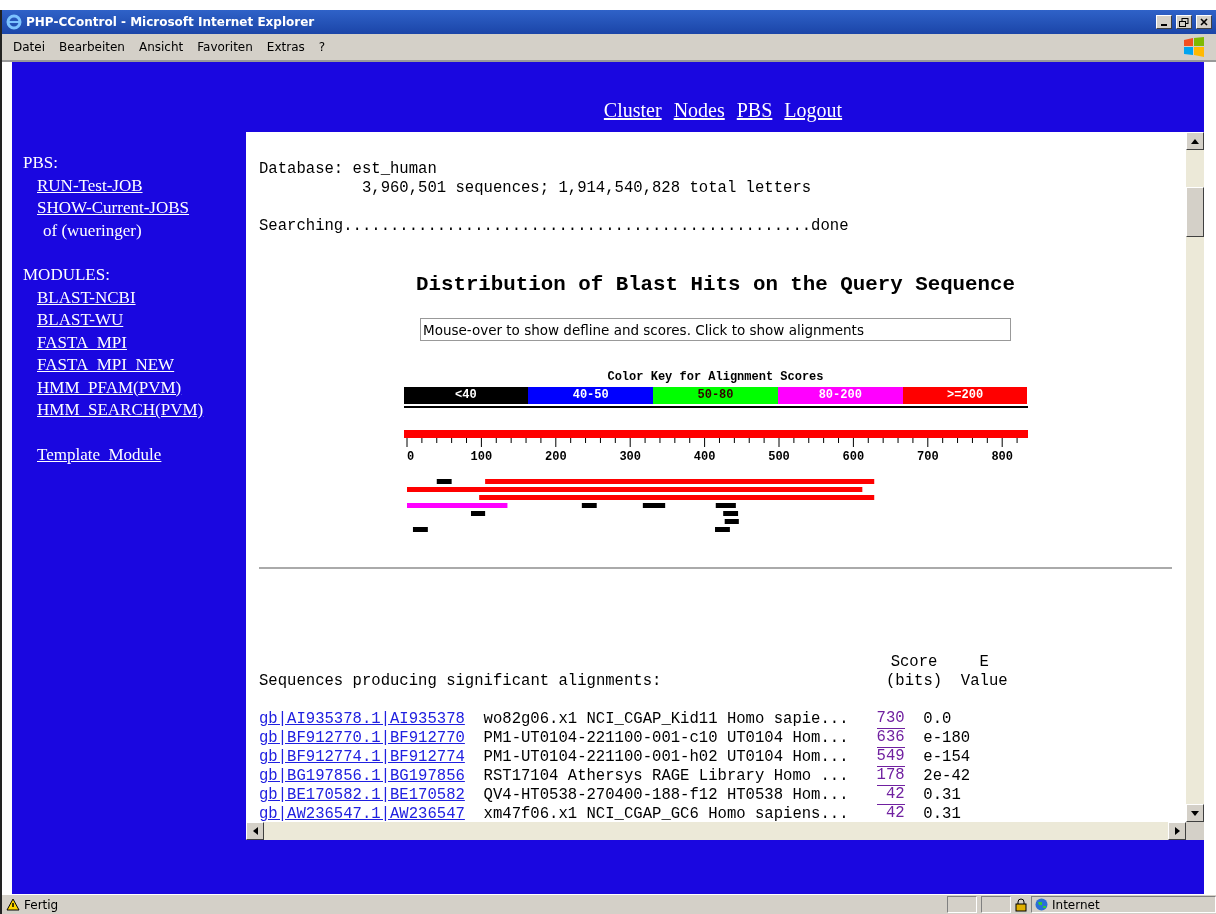 The image size is (1216, 914). I want to click on score-link: 178, so click(890, 776).